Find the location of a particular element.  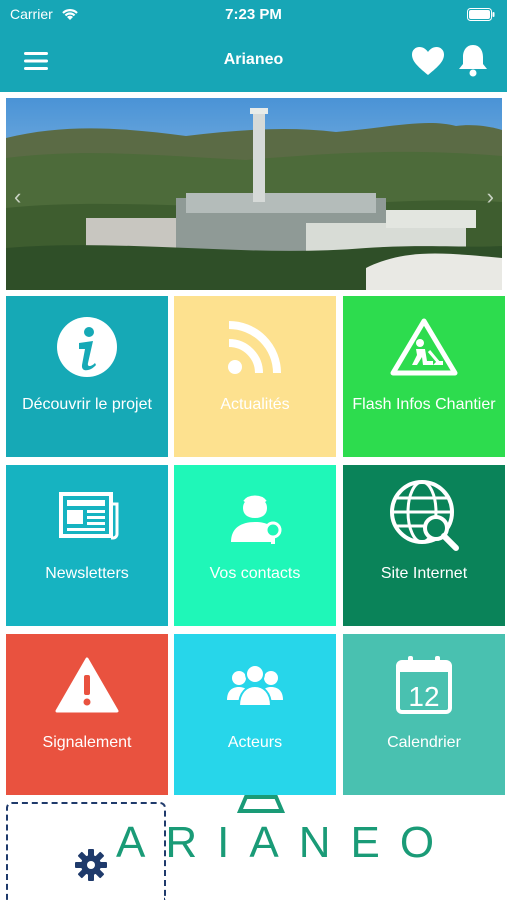

globe-search-icon is located at coordinates (424, 515).